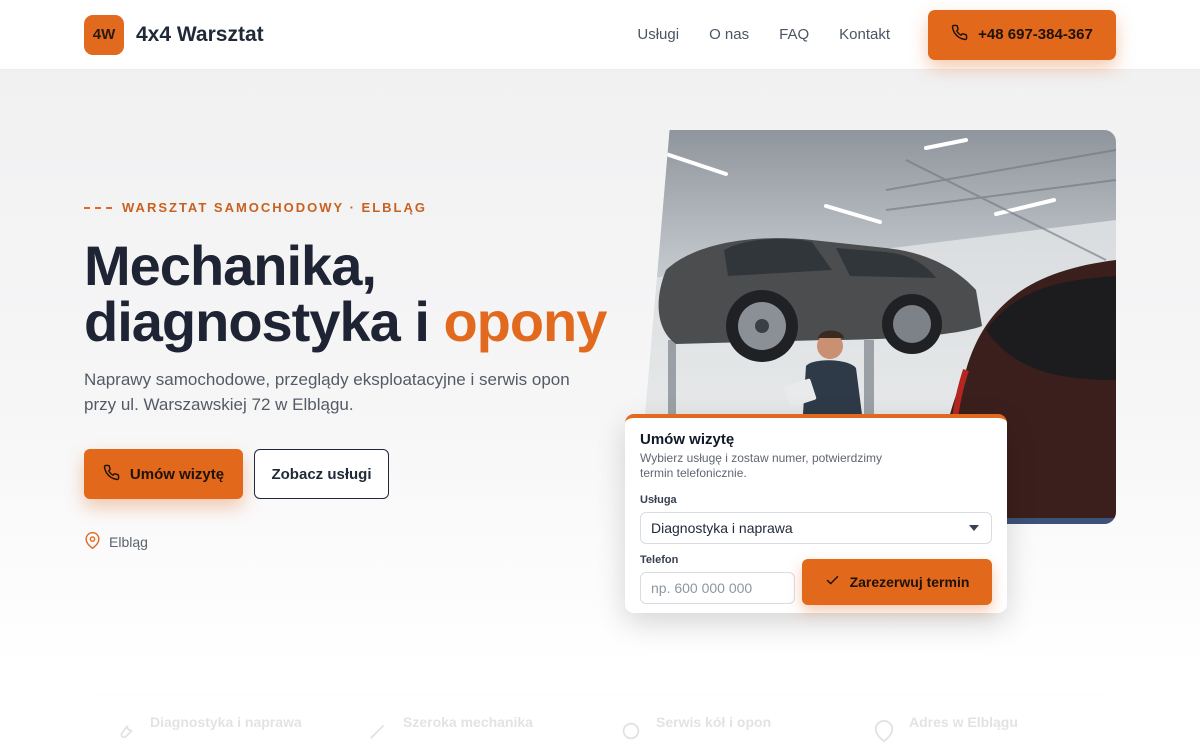  Describe the element at coordinates (816, 528) in the screenshot. I see `service-select: Diagnostyka i naprawa` at that location.